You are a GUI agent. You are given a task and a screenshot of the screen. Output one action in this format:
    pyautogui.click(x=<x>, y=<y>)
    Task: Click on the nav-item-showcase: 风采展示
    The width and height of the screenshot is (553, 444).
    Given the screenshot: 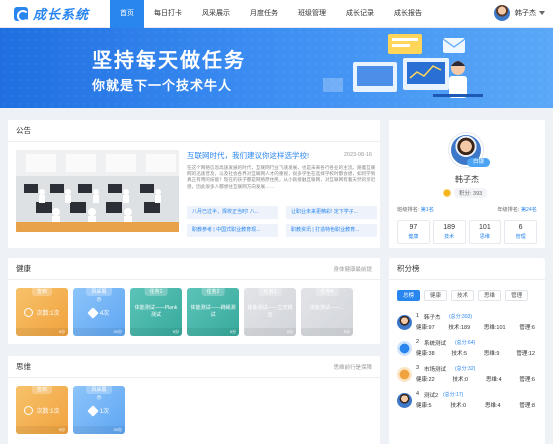 What is the action you would take?
    pyautogui.click(x=216, y=14)
    